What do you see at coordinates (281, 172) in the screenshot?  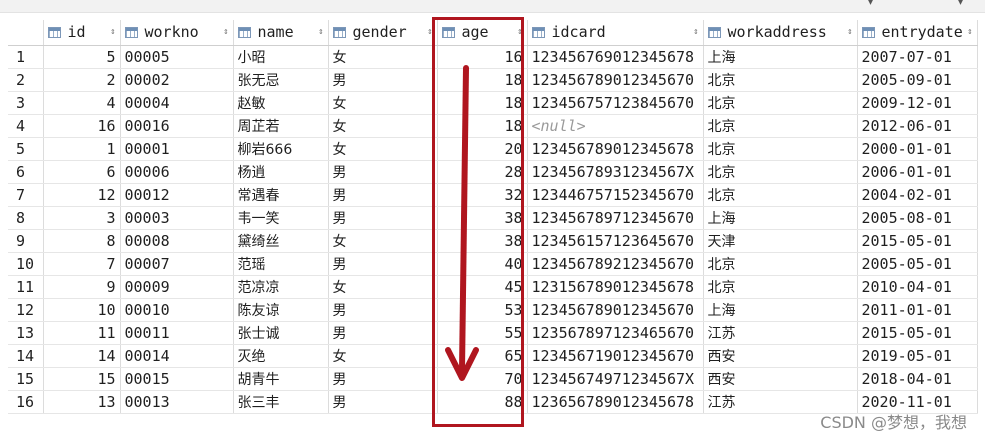 I see `cell-name: 杨逍` at bounding box center [281, 172].